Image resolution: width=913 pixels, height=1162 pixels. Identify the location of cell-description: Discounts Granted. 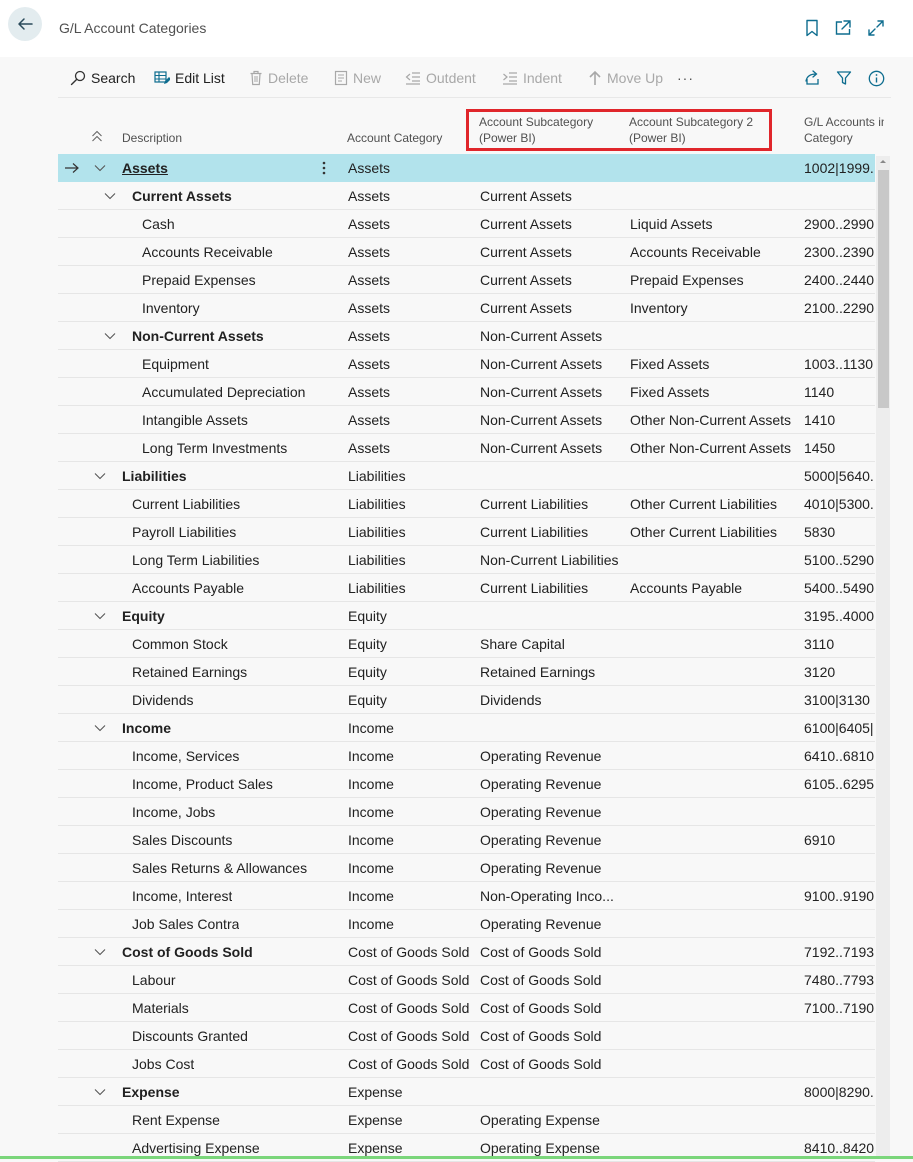
(190, 1036).